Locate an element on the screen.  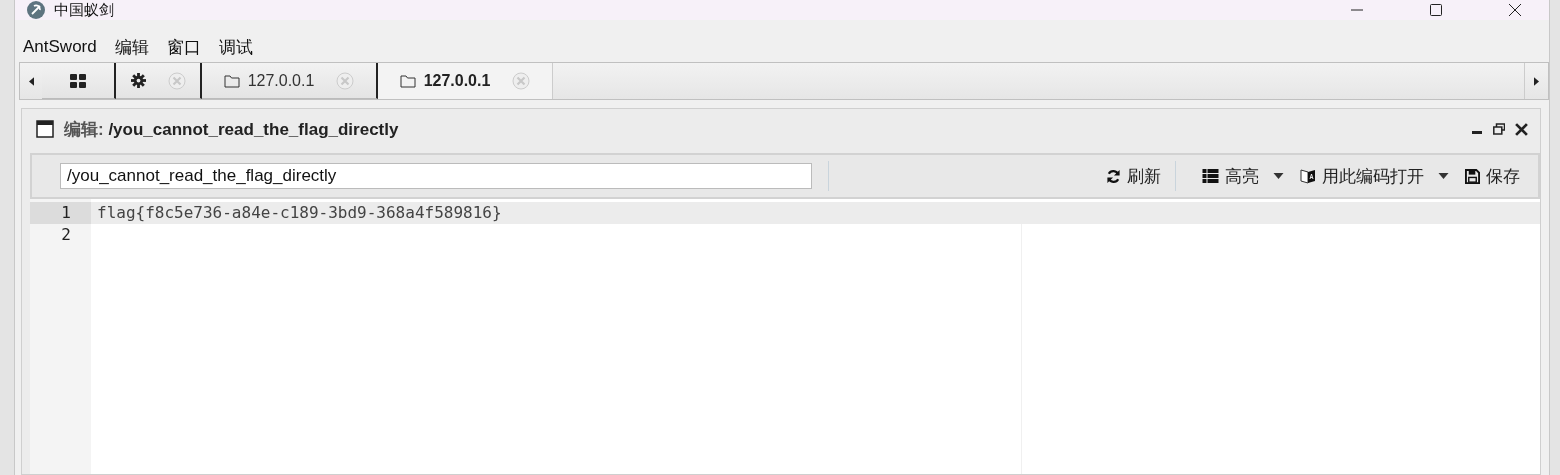
path-field: /you_cannot_read_the_flag_directly is located at coordinates (436, 176).